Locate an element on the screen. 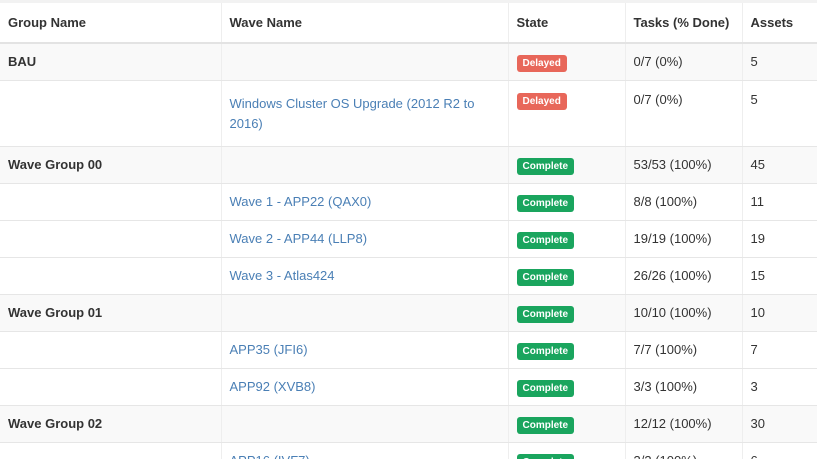 The image size is (817, 459). tasks-cell: 19/19 (100%) is located at coordinates (684, 239).